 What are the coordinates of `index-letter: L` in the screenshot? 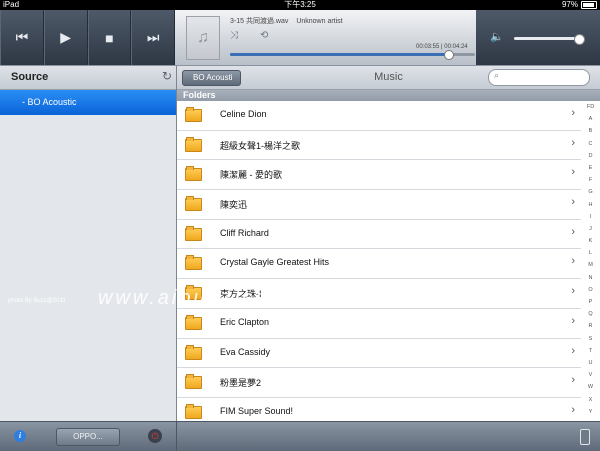 It's located at (590, 253).